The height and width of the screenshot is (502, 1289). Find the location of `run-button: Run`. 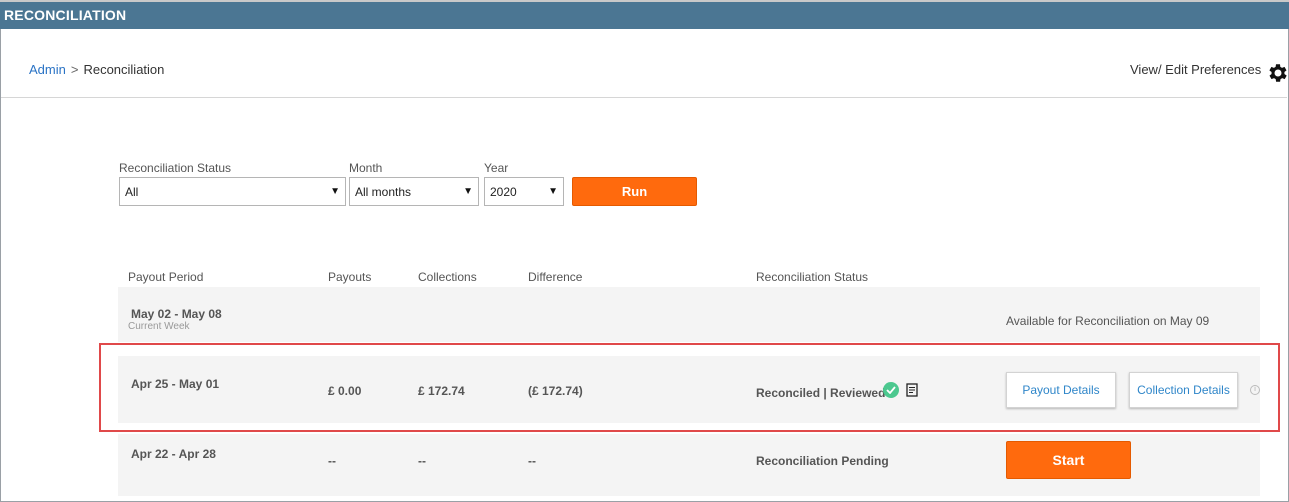

run-button: Run is located at coordinates (634, 191).